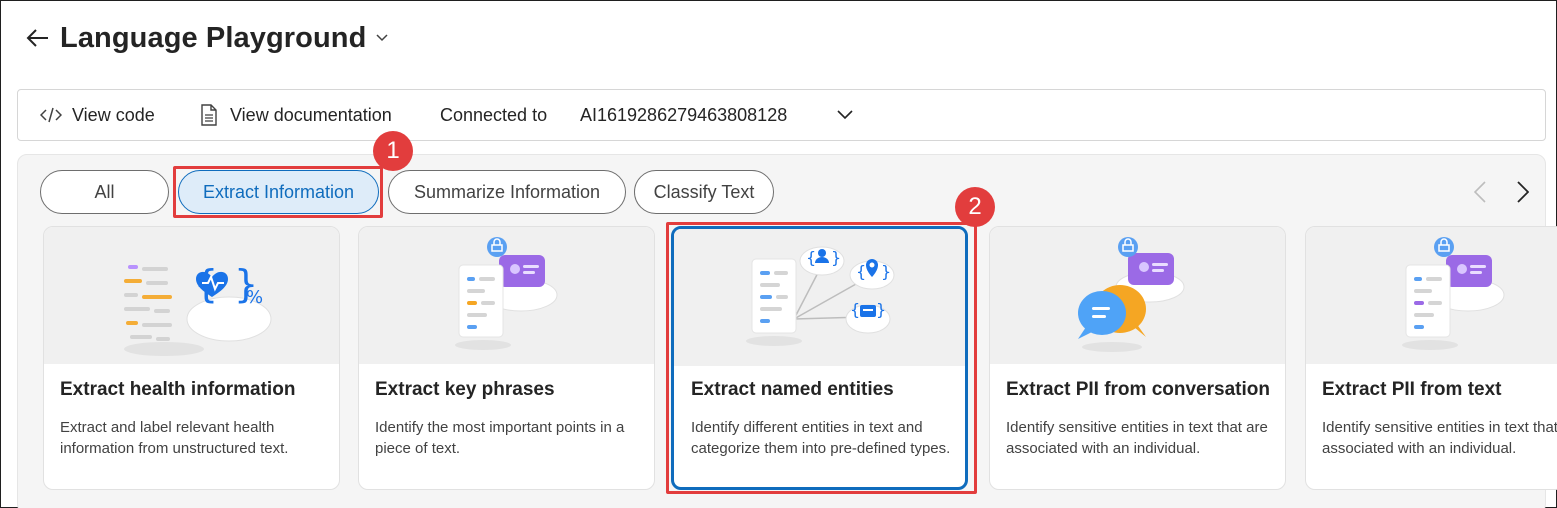 The image size is (1557, 508). Describe the element at coordinates (975, 207) in the screenshot. I see `callout-badge: 2` at that location.